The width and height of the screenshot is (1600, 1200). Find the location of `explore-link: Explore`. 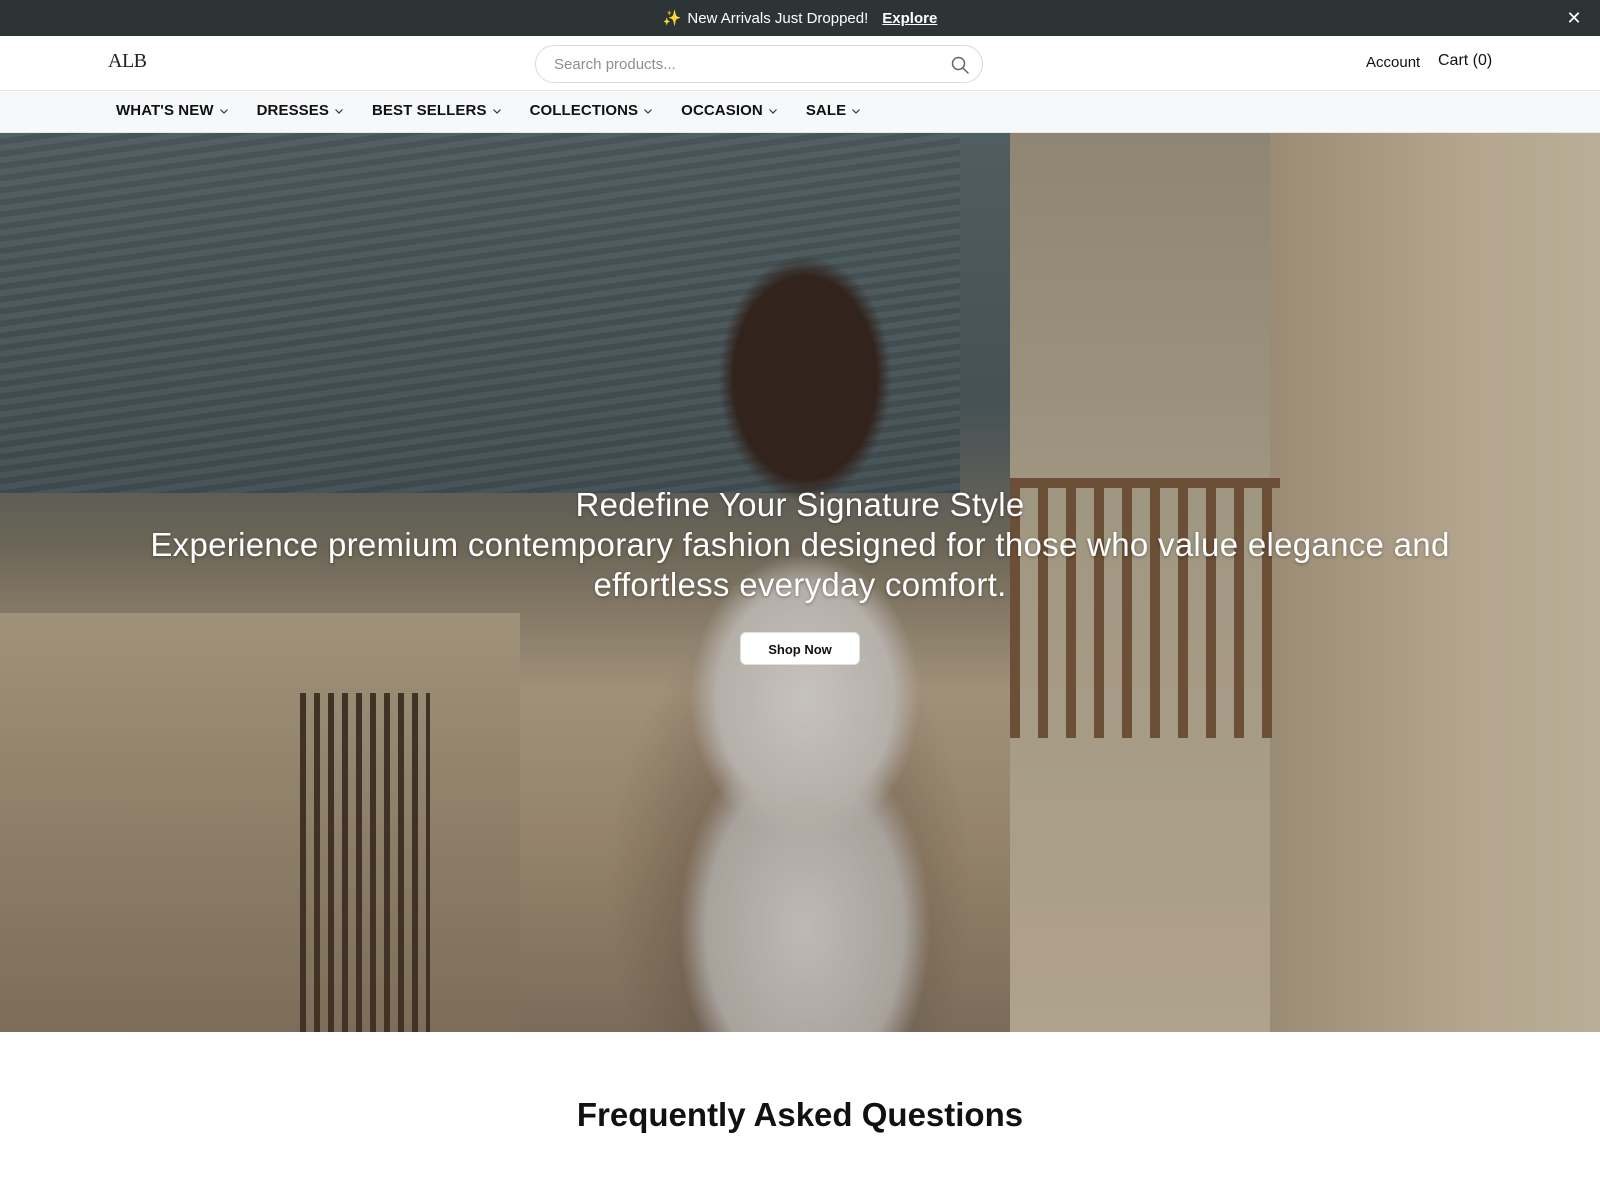

explore-link: Explore is located at coordinates (909, 18).